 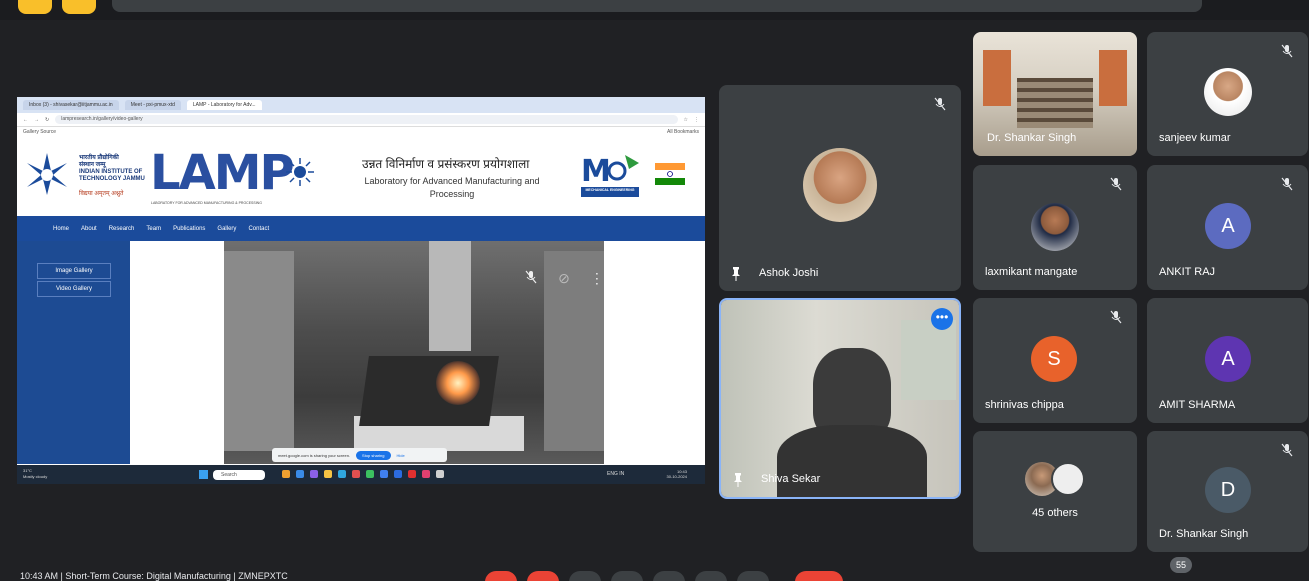 What do you see at coordinates (942, 319) in the screenshot?
I see `more-options-icon: •••` at bounding box center [942, 319].